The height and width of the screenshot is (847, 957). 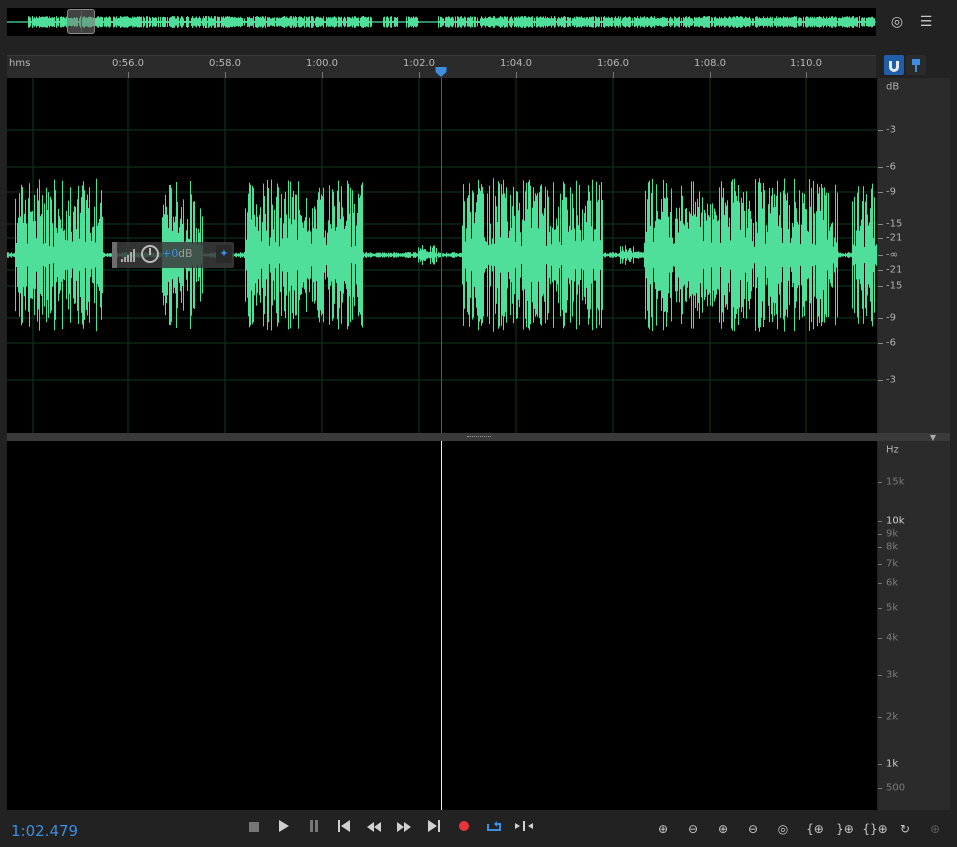 I want to click on hud-volume-unit: dB, so click(x=185, y=253).